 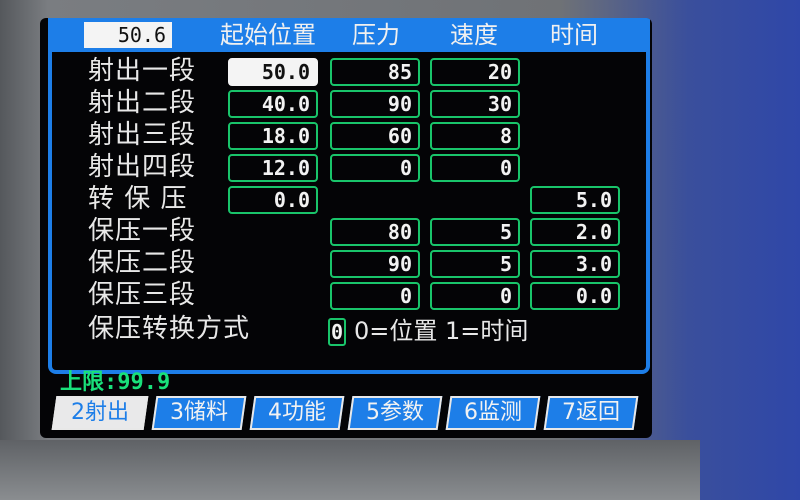 I want to click on time-field: 5.0, so click(x=575, y=200).